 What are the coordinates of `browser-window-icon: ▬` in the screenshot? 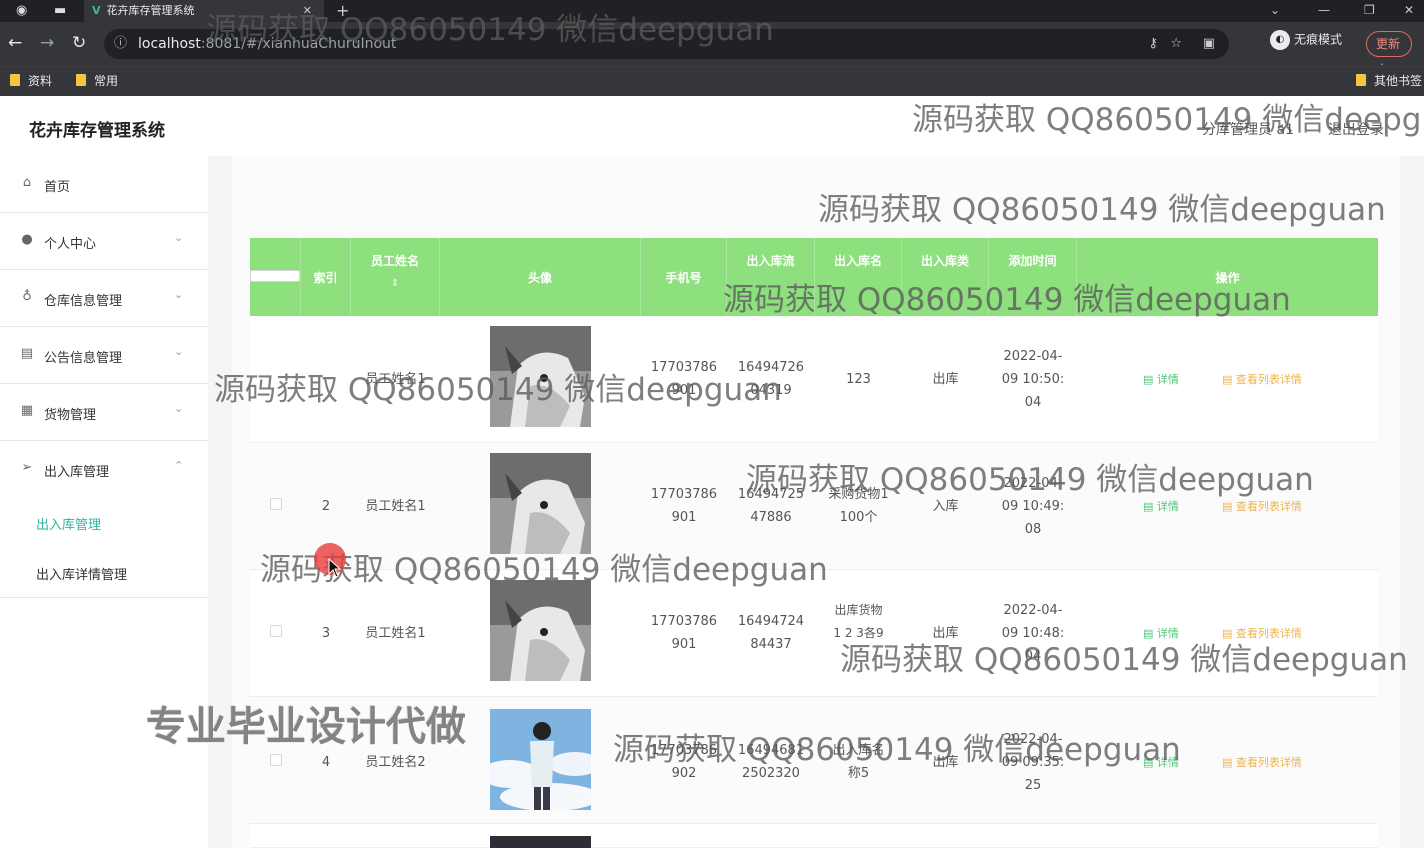 It's located at (60, 10).